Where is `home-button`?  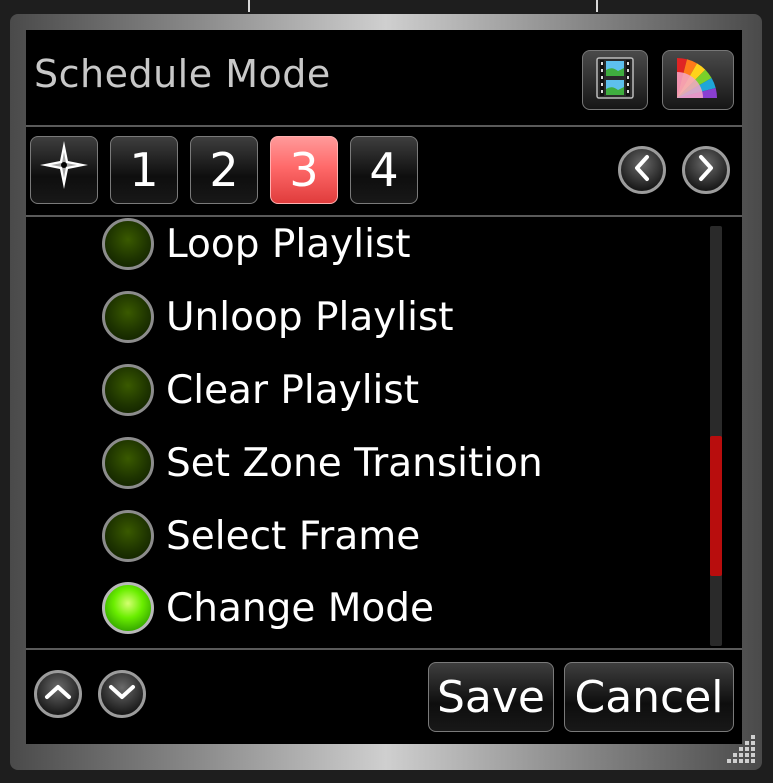
home-button is located at coordinates (64, 170).